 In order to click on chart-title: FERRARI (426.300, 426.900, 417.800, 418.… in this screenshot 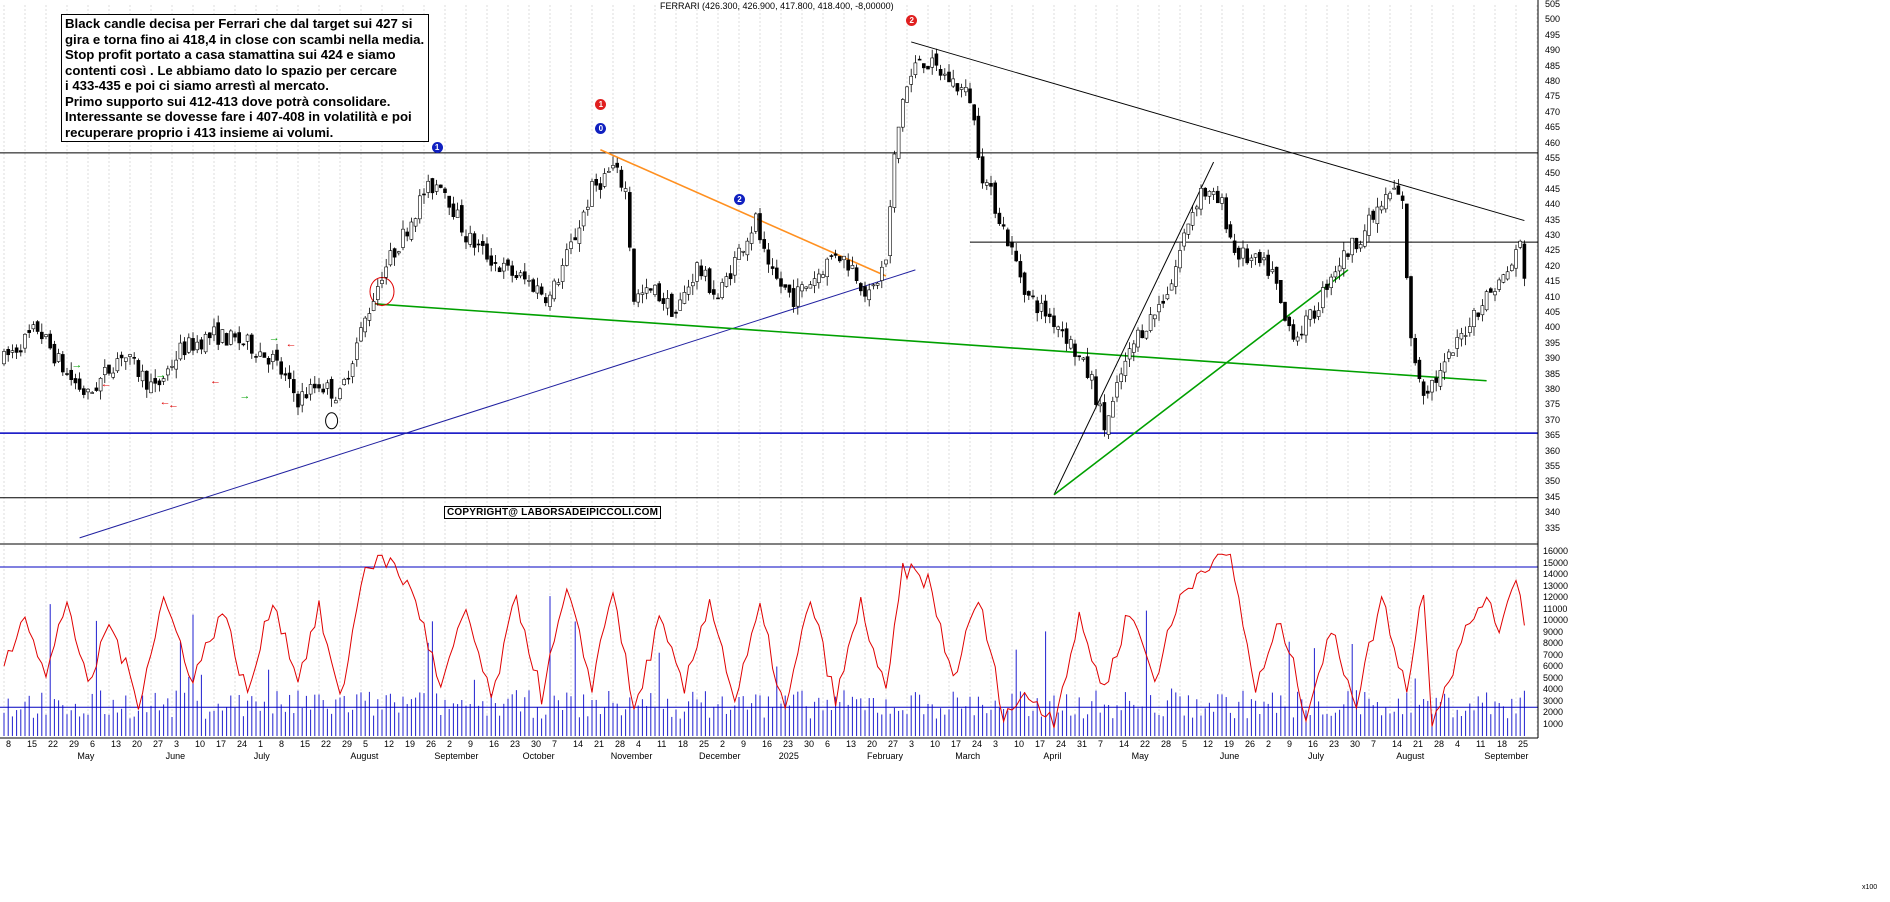, I will do `click(777, 6)`.